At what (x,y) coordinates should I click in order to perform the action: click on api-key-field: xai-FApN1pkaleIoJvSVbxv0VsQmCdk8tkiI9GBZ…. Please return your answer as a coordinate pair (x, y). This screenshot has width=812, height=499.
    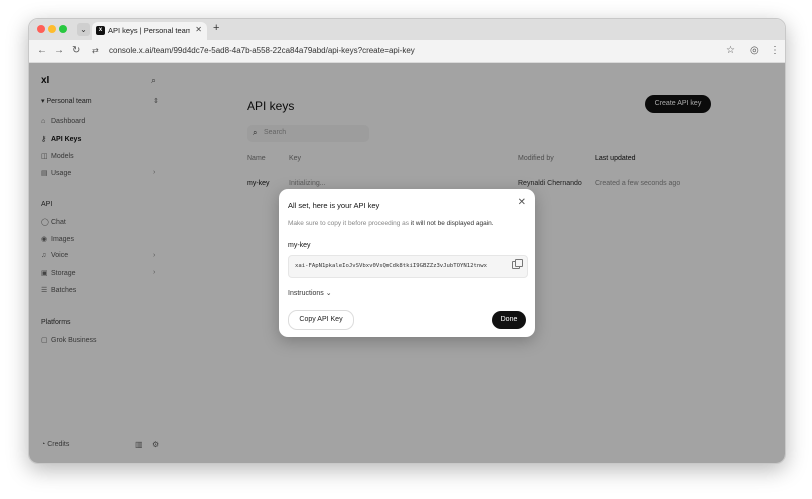
    Looking at the image, I should click on (408, 266).